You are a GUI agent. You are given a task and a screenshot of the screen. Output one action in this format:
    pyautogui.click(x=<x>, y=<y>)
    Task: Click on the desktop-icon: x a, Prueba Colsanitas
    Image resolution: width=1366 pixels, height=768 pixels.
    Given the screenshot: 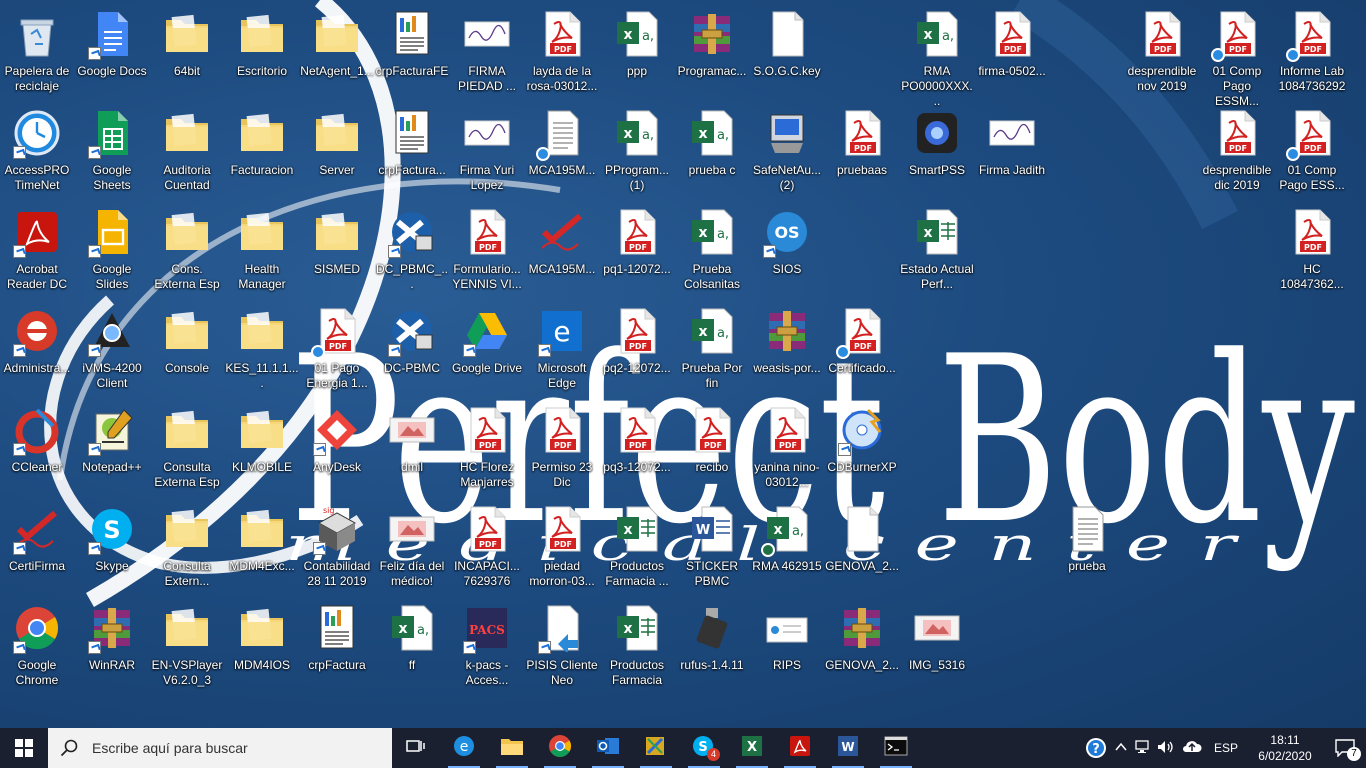 What is the action you would take?
    pyautogui.click(x=712, y=250)
    